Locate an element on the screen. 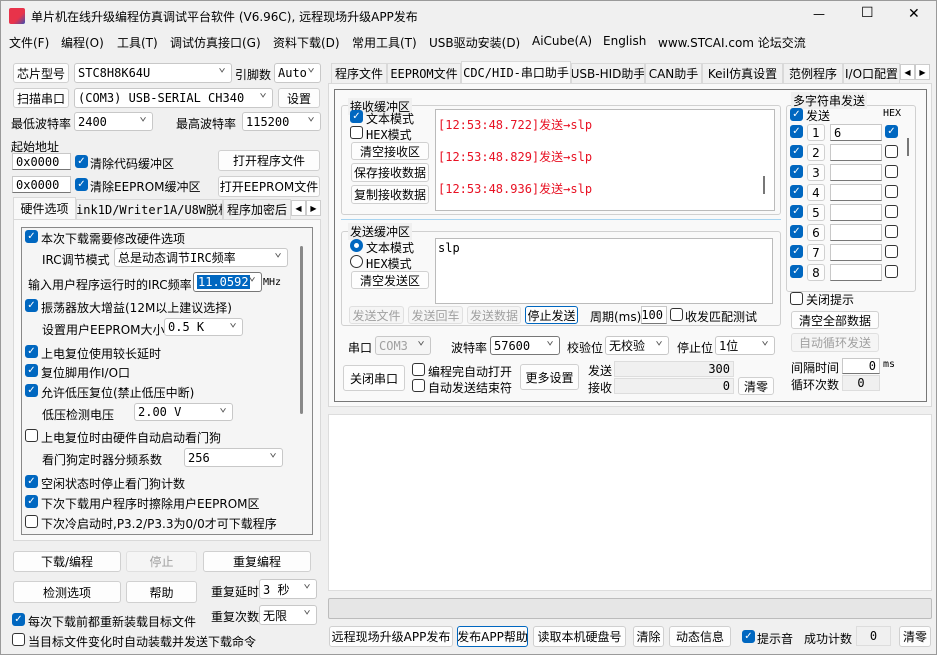  repeat-delay-select: 3 秒 is located at coordinates (288, 589).